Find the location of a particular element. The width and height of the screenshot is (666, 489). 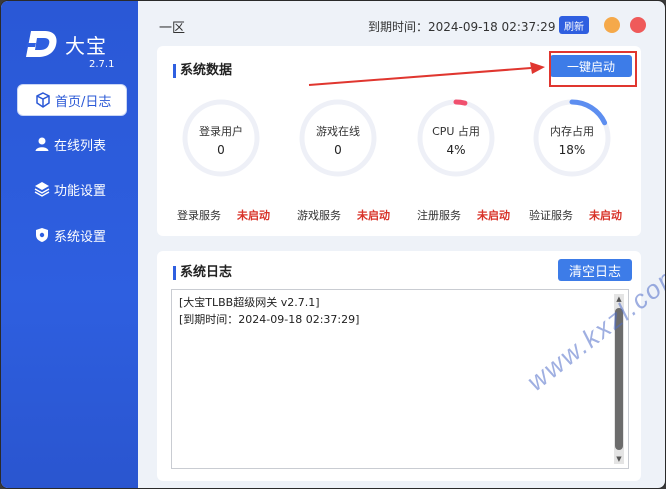

shield-gear-icon is located at coordinates (42, 235).